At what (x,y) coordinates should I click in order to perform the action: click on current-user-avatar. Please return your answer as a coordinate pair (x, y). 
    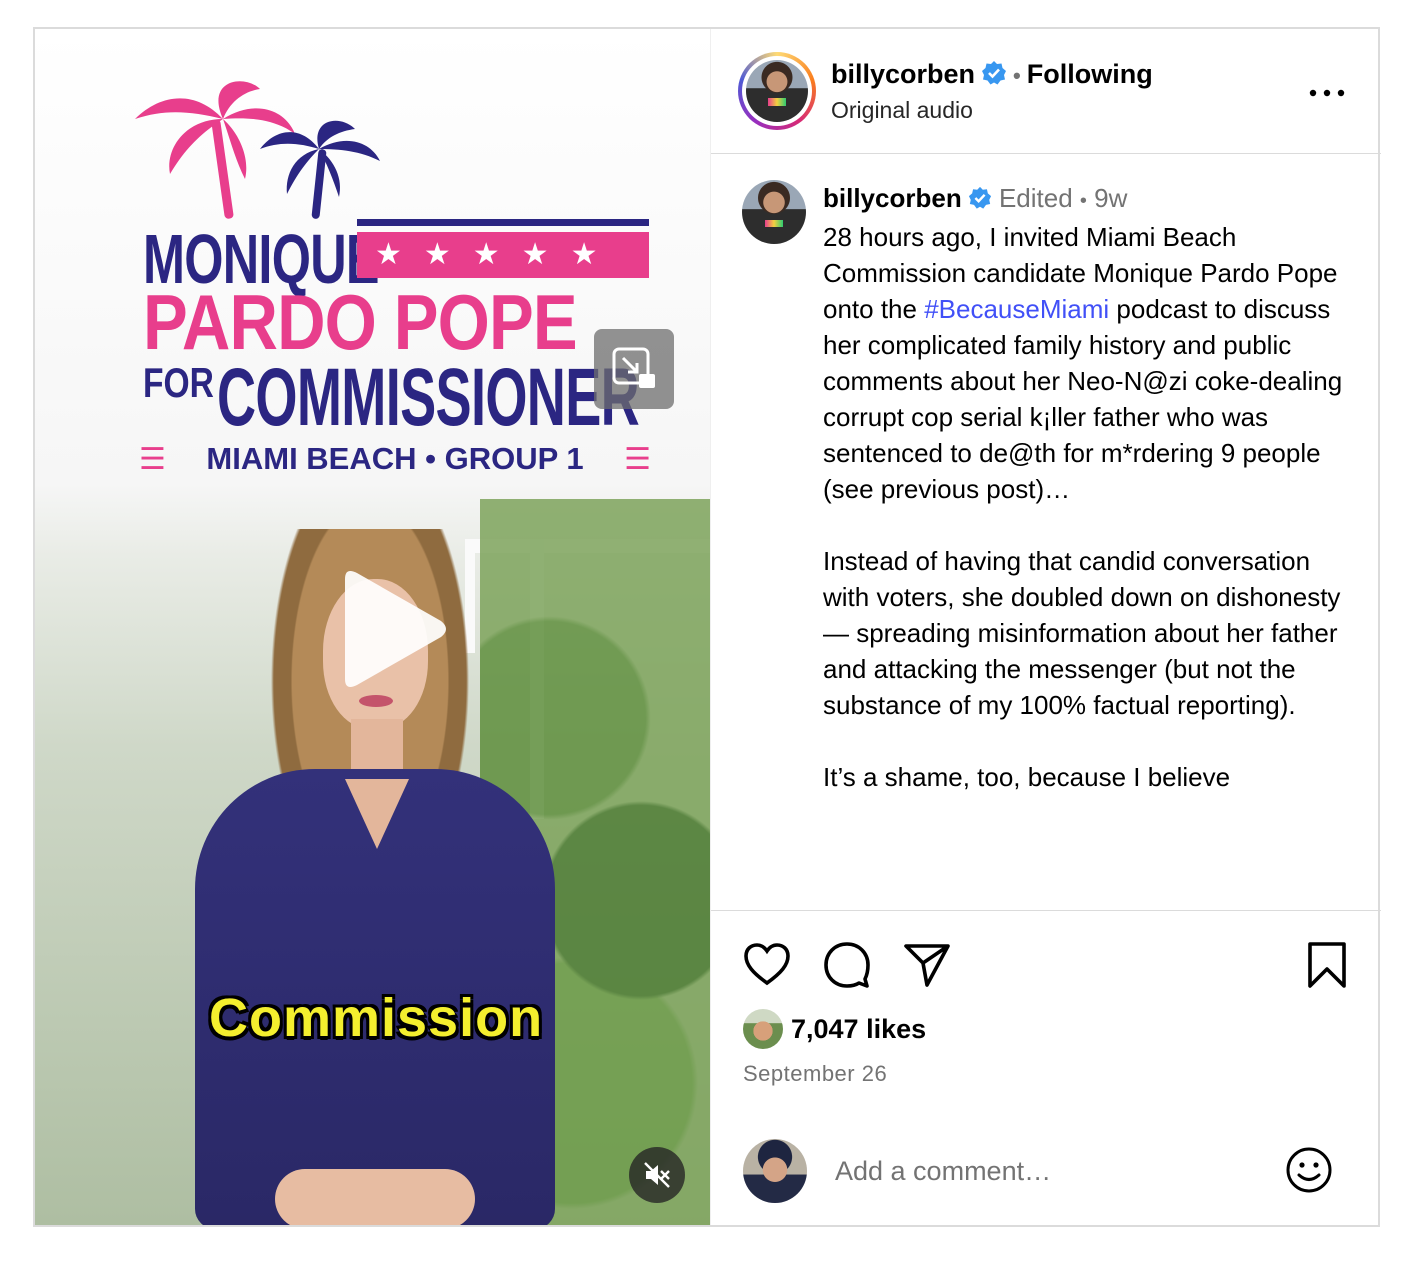
    Looking at the image, I should click on (775, 1171).